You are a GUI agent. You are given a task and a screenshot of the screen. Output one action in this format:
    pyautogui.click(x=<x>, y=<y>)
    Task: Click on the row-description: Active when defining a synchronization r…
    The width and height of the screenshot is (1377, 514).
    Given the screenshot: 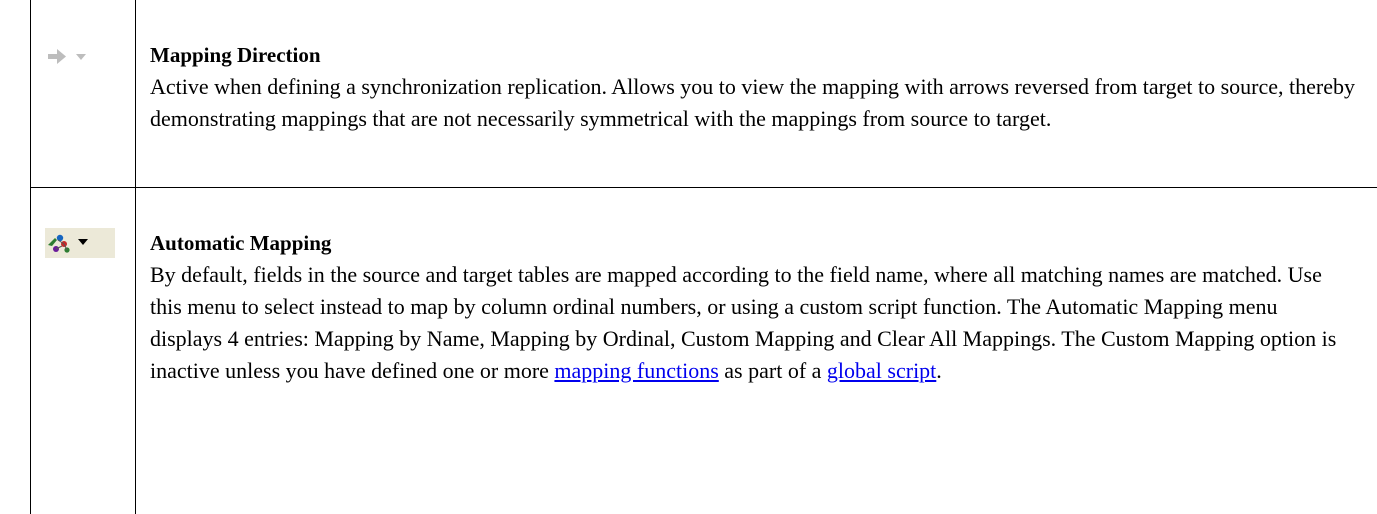 What is the action you would take?
    pyautogui.click(x=752, y=102)
    